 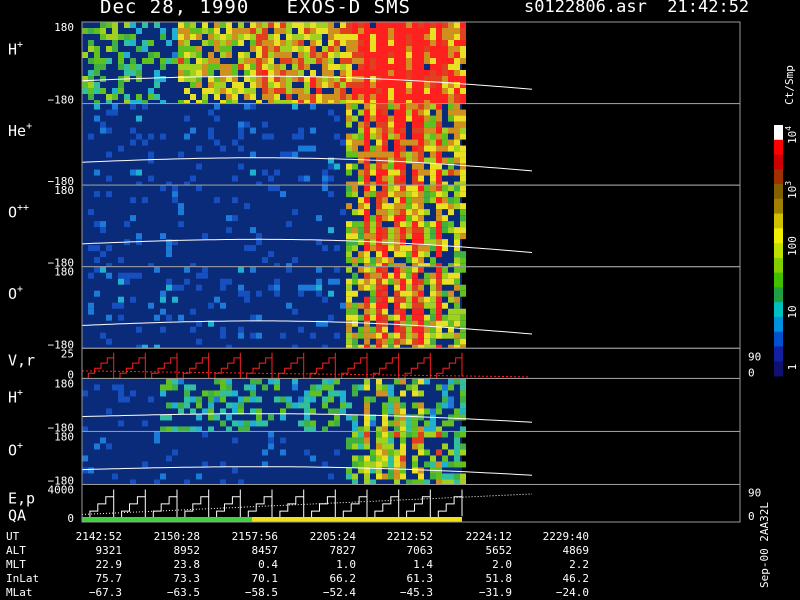 I want to click on footer-value: 7827, so click(x=343, y=550).